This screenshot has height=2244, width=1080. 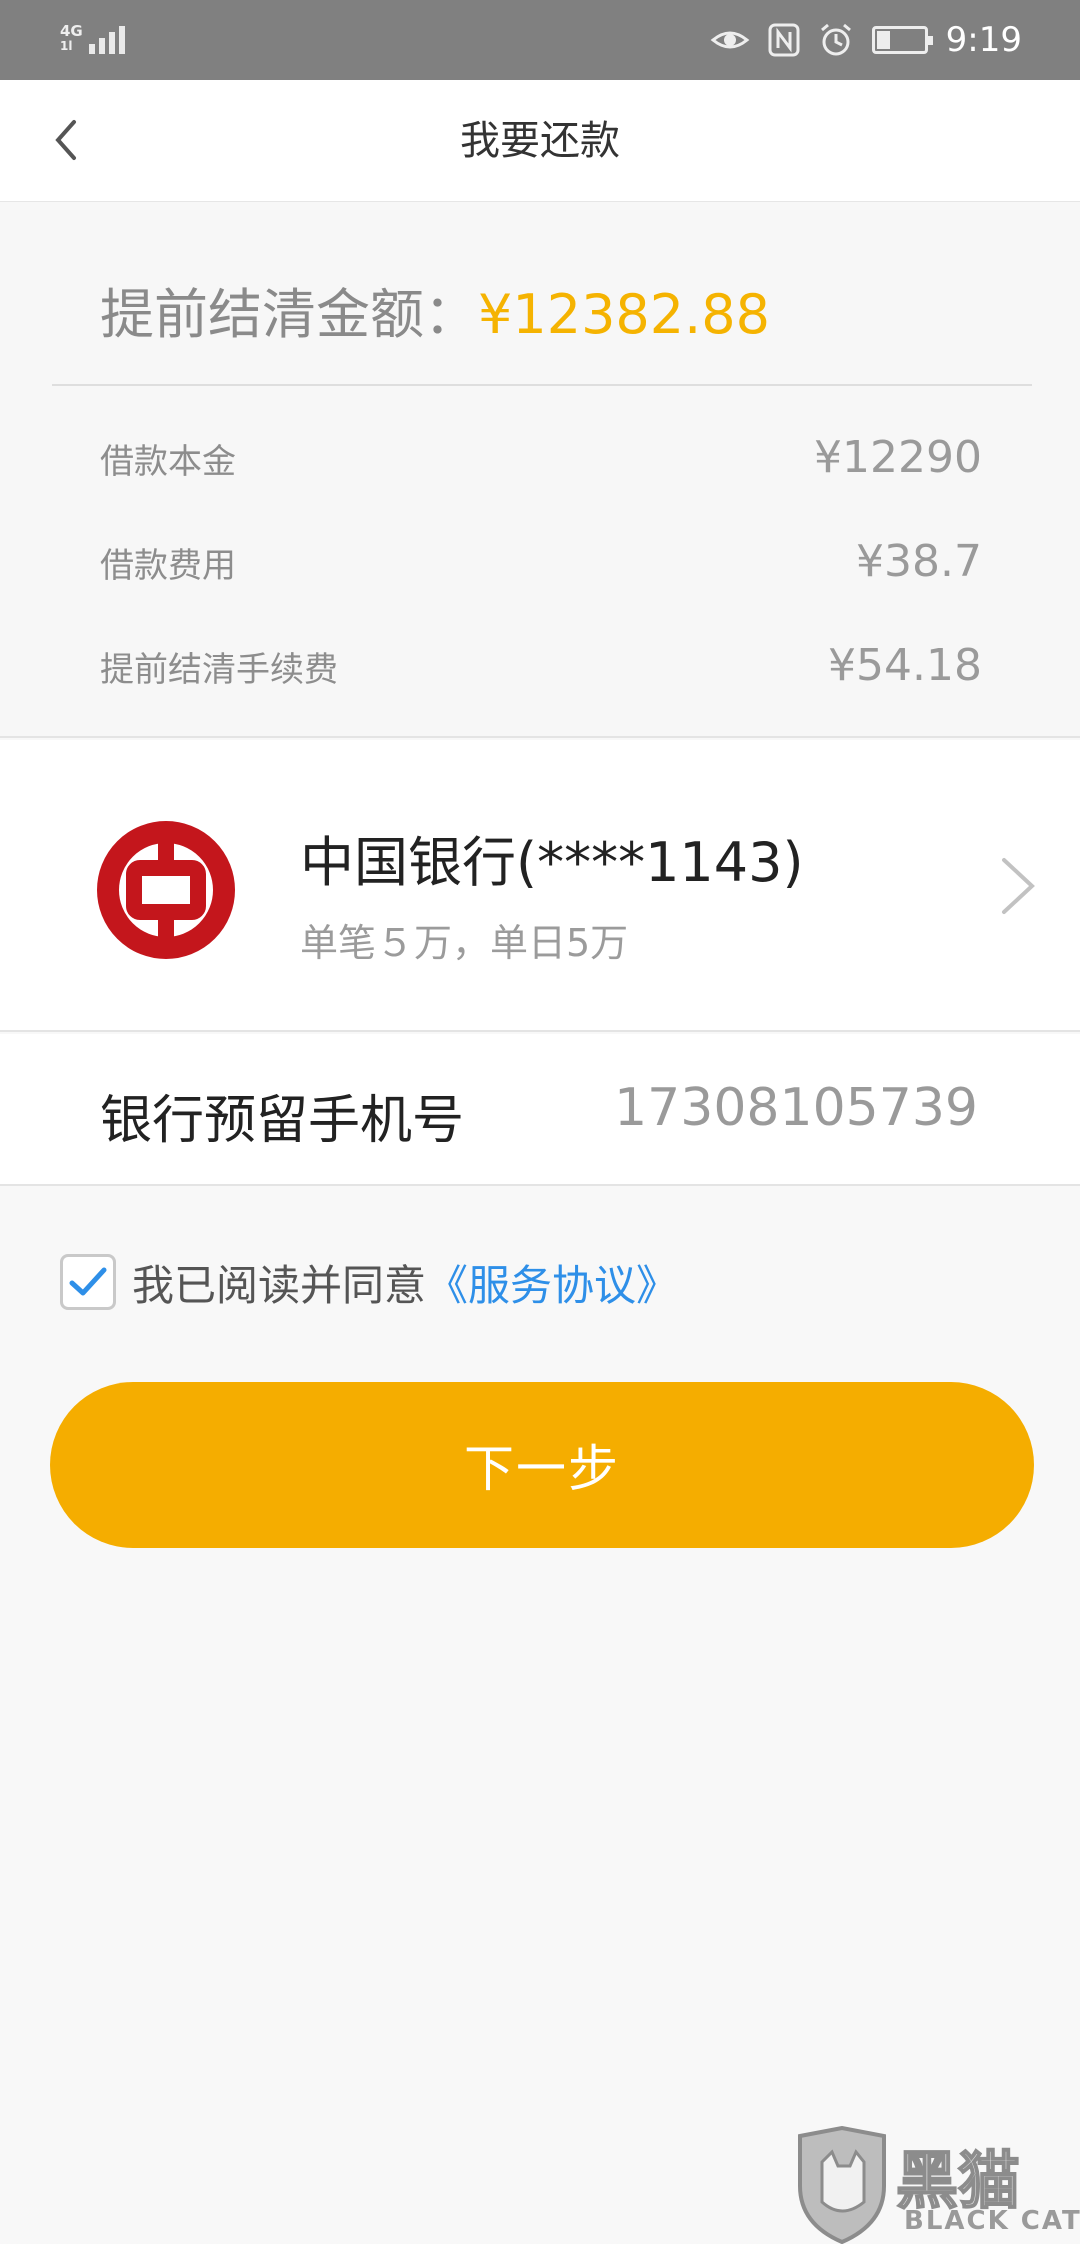 I want to click on eye-icon, so click(x=730, y=40).